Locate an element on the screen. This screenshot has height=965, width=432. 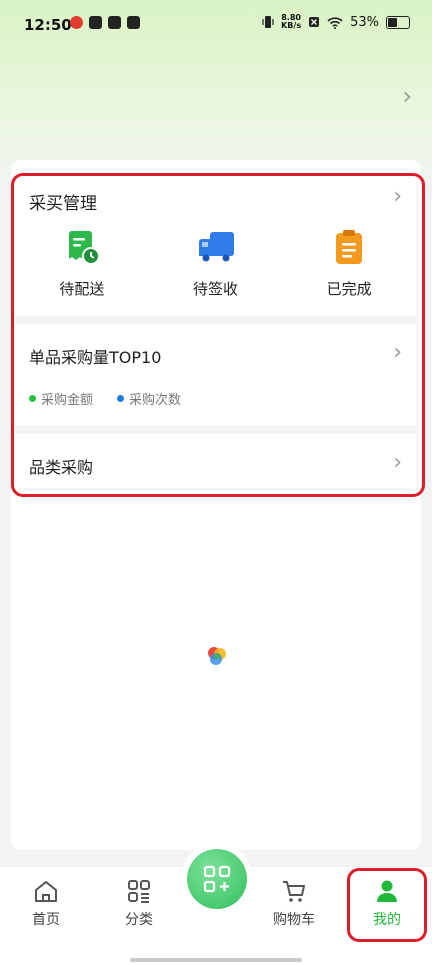
top10-title: 单品采购量TOP10 is located at coordinates (95, 357).